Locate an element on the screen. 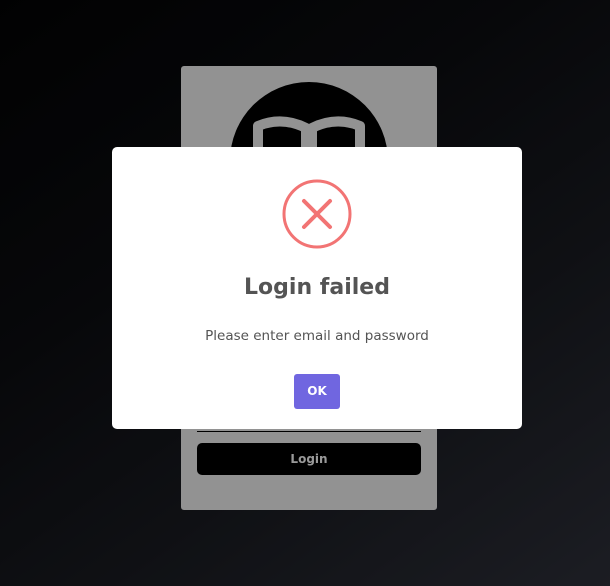  dialog-title: Login failed is located at coordinates (317, 287).